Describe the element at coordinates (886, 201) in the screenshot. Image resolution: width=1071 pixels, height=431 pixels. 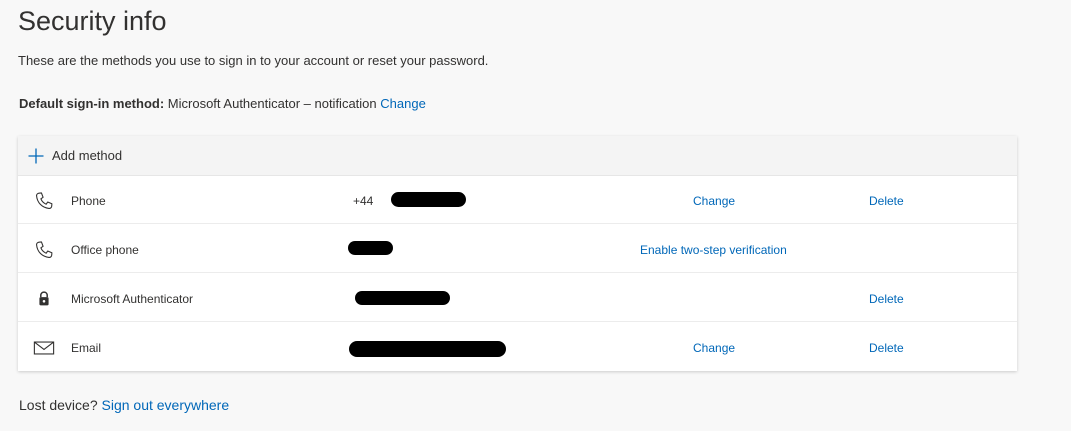
I see `delete-phone-link: Delete` at that location.